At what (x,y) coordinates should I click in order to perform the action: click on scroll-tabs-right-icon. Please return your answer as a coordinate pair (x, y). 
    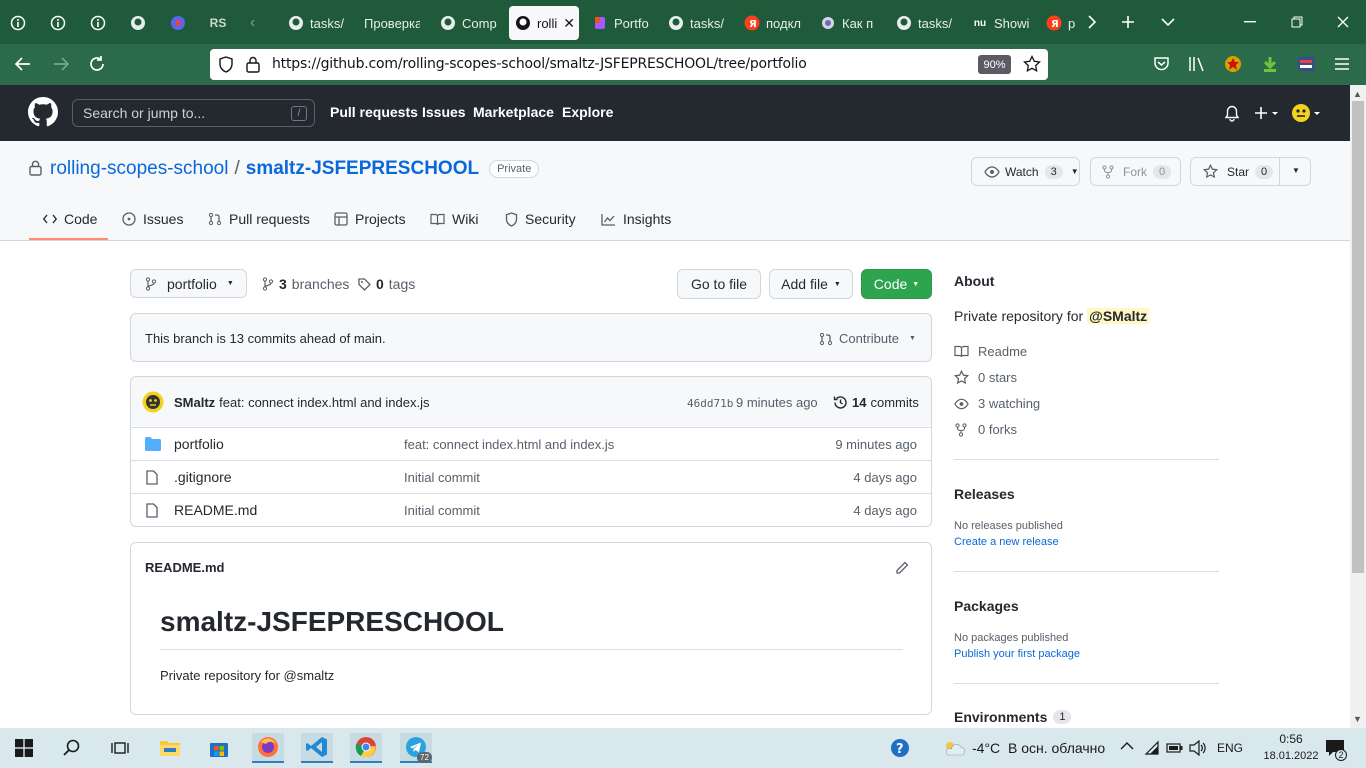
    Looking at the image, I should click on (1092, 22).